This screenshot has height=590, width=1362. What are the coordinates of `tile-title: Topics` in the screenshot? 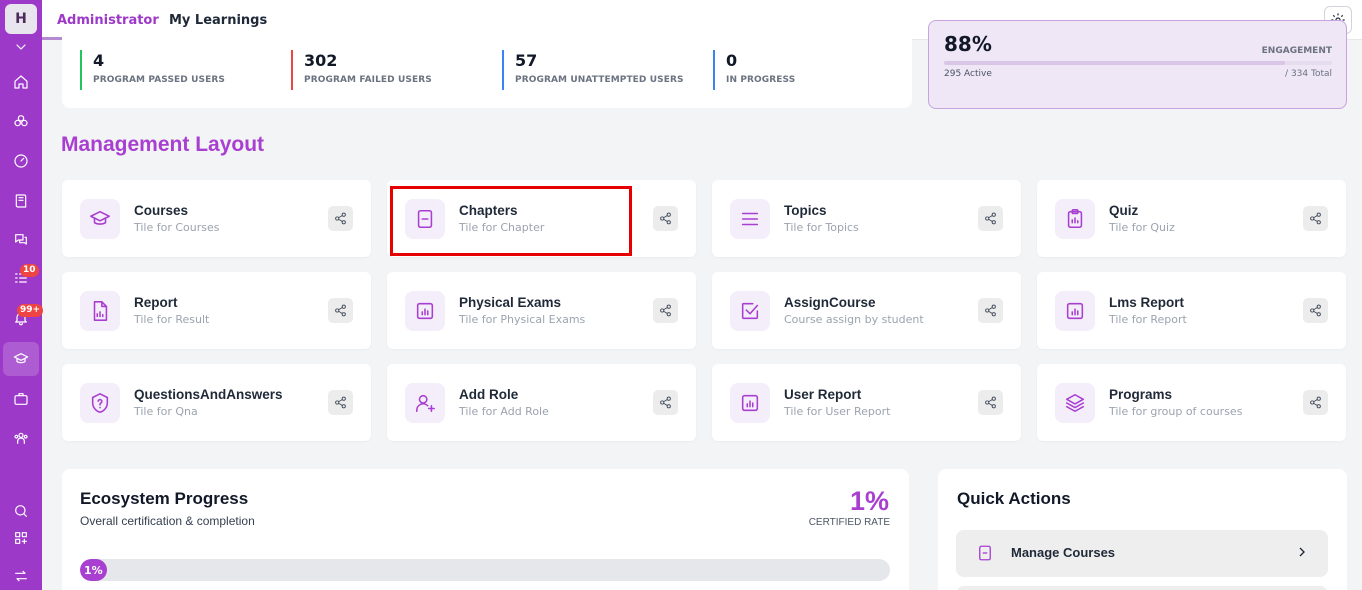 It's located at (805, 210).